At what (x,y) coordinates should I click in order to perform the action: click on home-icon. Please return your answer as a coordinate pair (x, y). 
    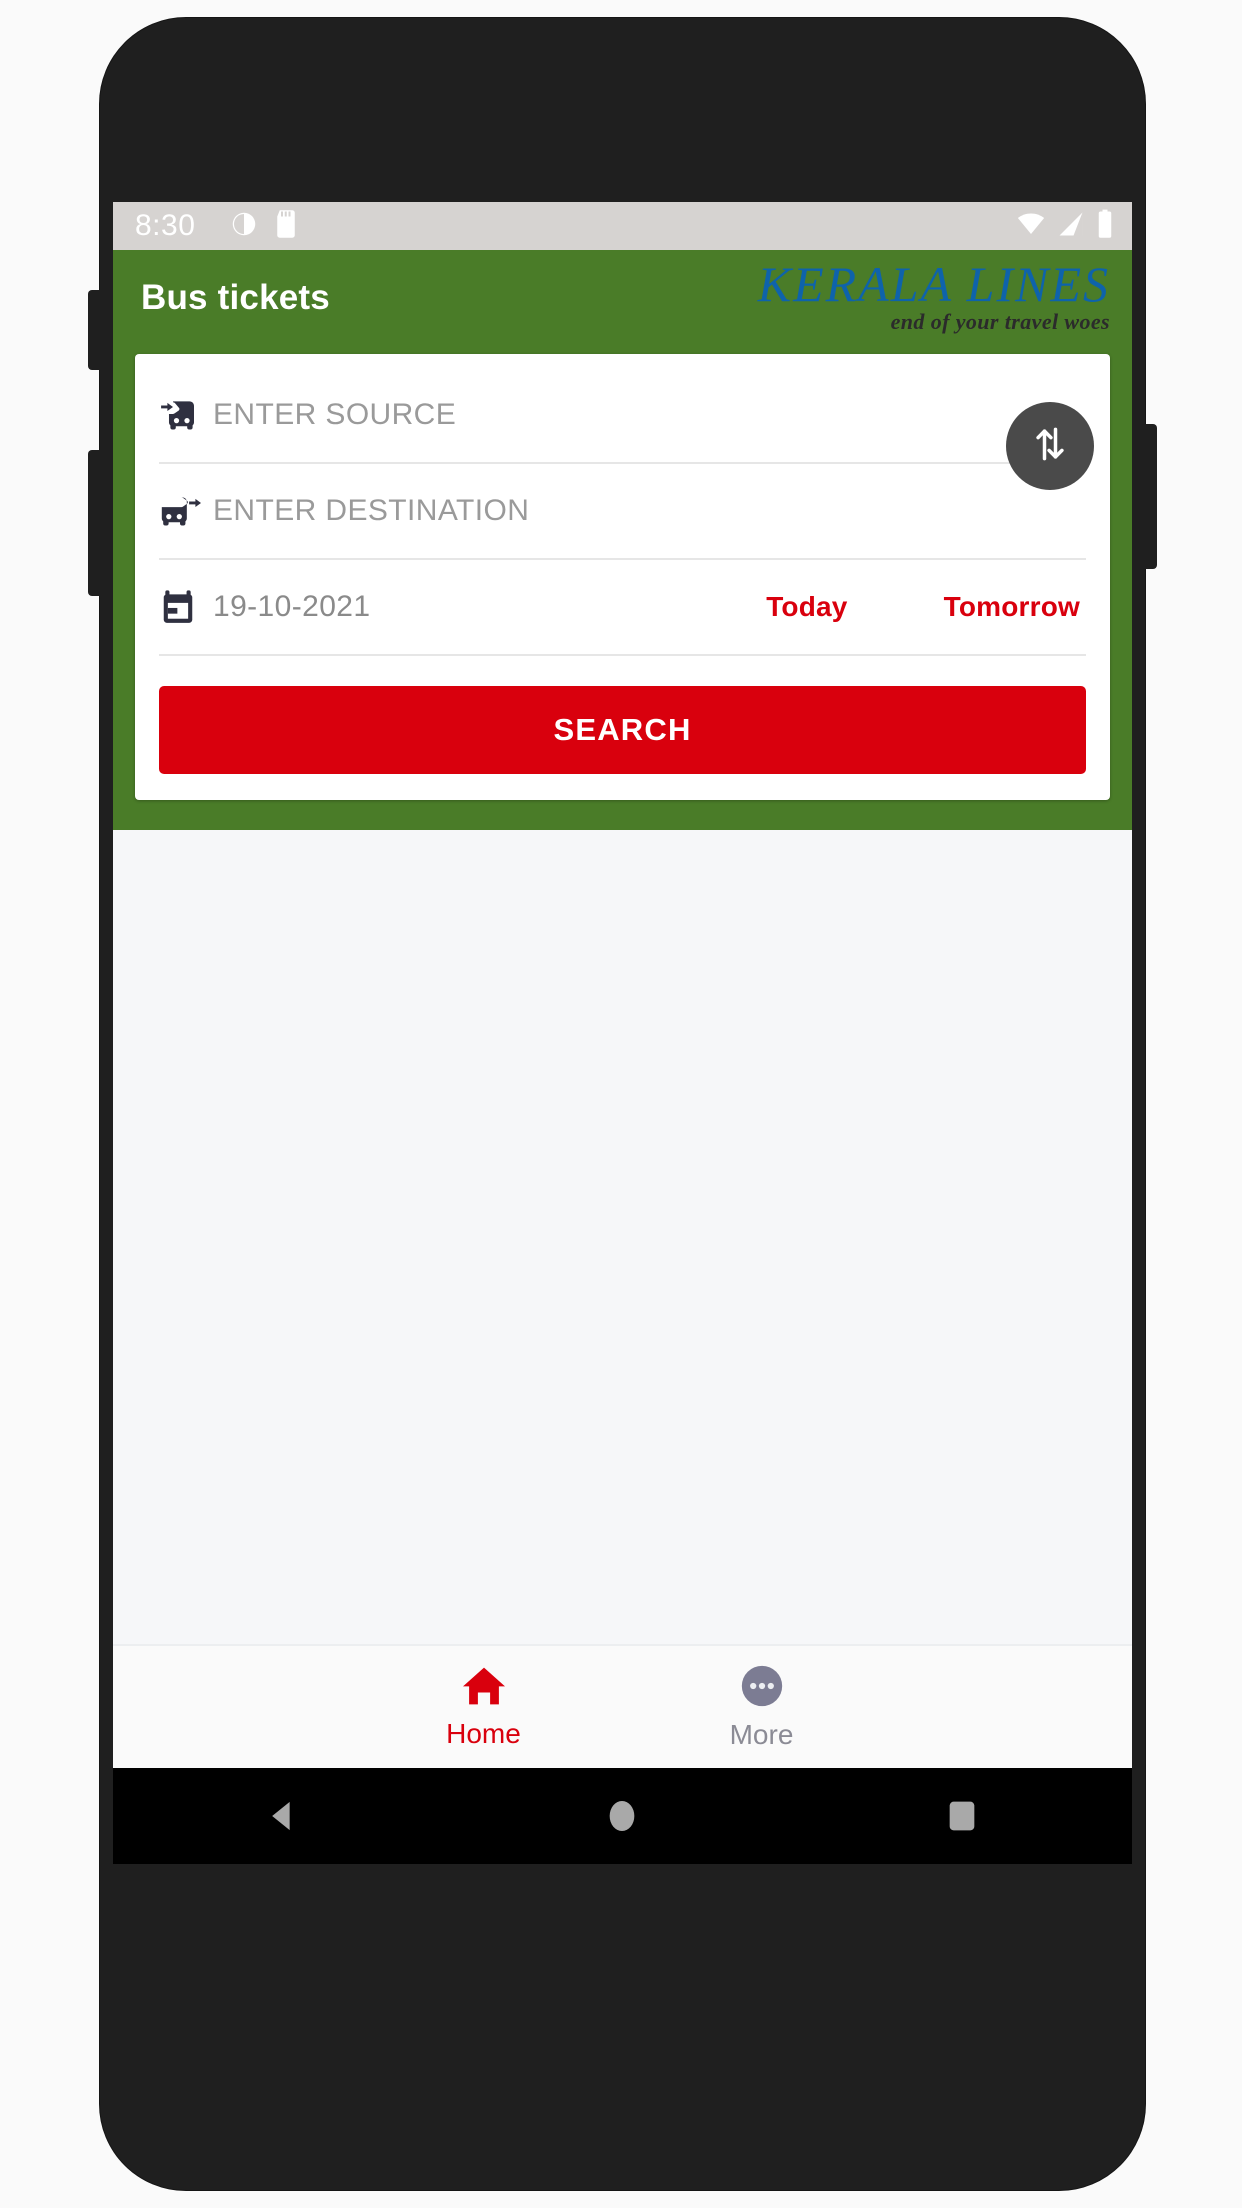
    Looking at the image, I should click on (484, 1688).